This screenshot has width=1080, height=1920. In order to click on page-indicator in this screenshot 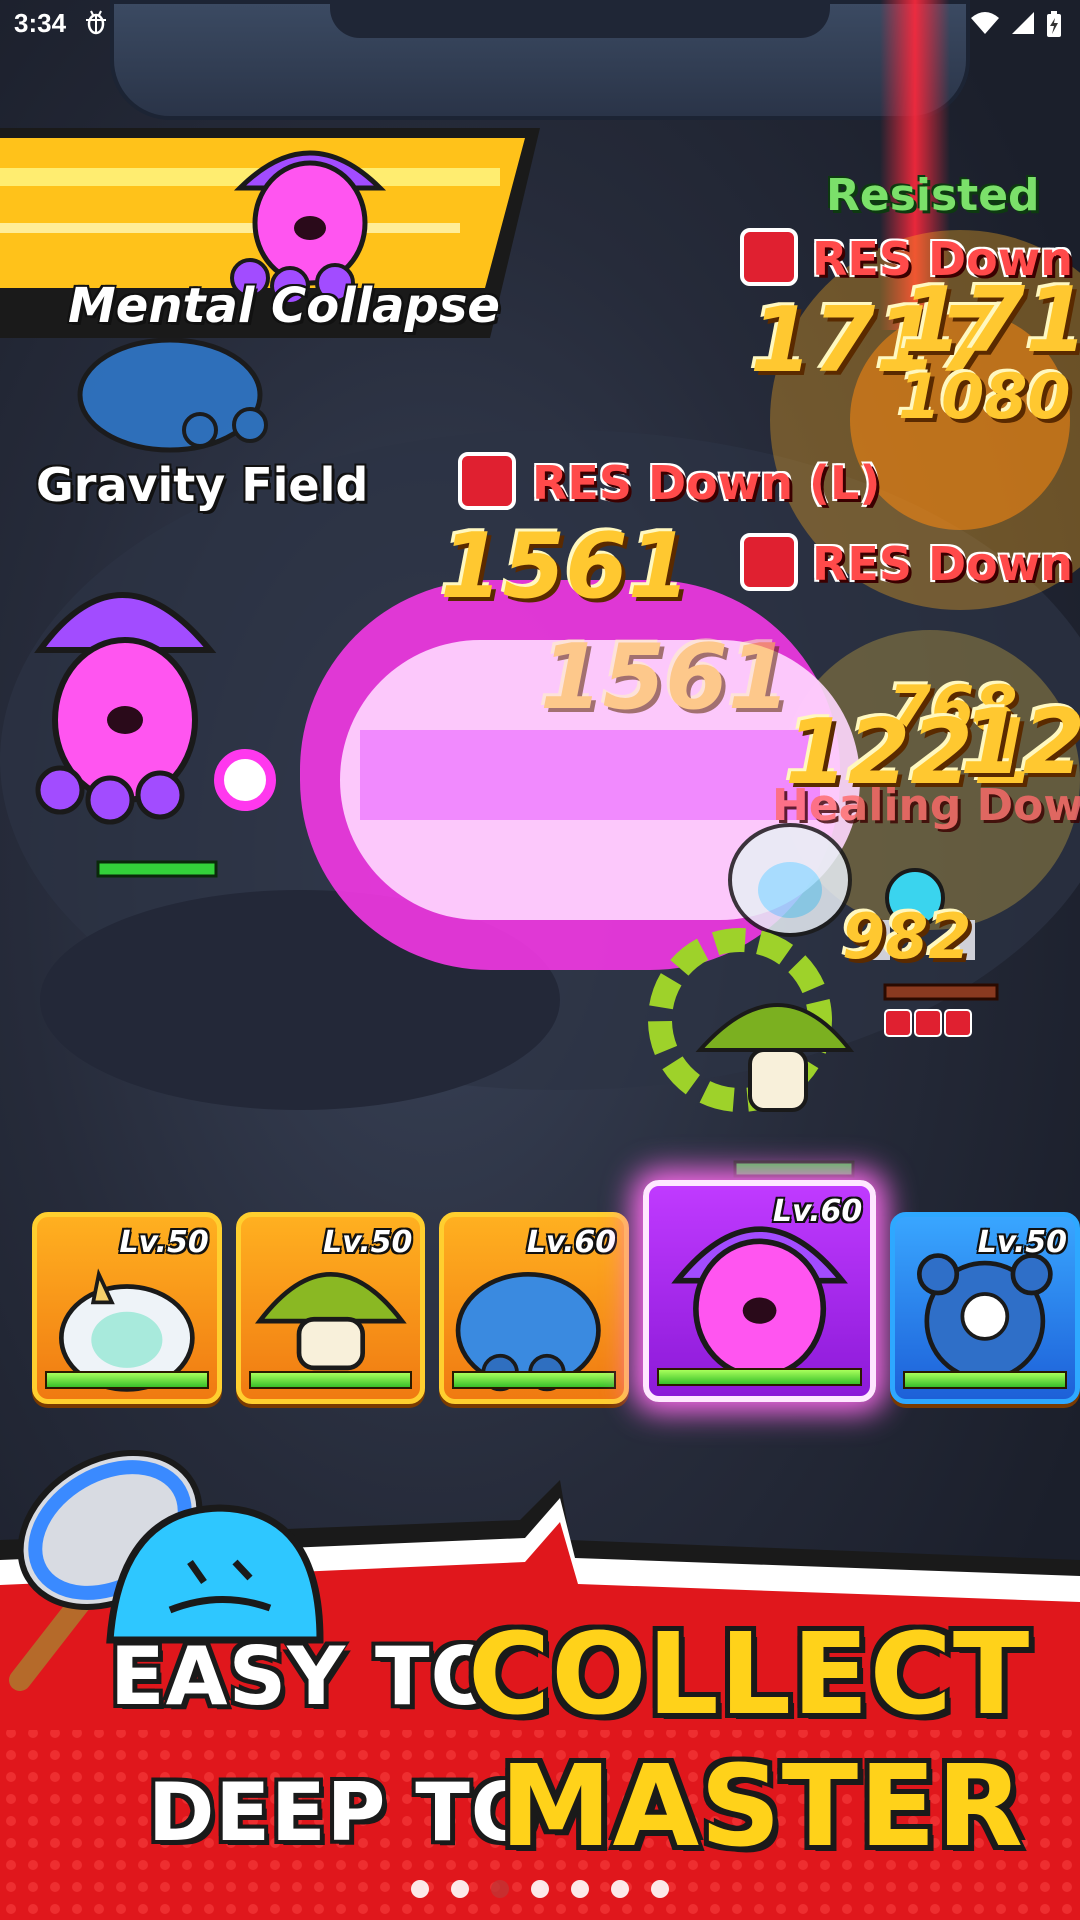, I will do `click(540, 1889)`.